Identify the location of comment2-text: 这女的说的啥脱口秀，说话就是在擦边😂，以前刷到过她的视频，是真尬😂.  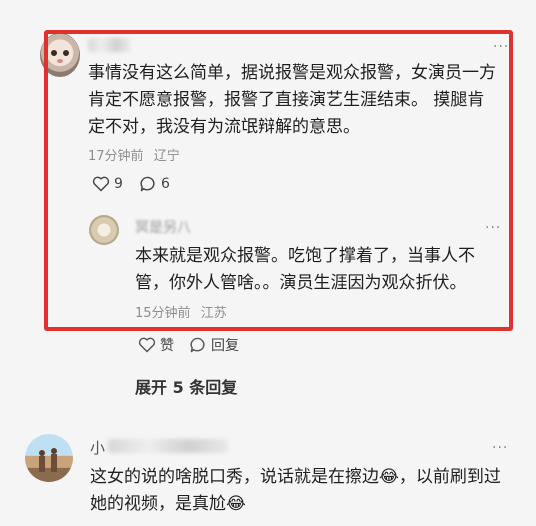
(295, 490).